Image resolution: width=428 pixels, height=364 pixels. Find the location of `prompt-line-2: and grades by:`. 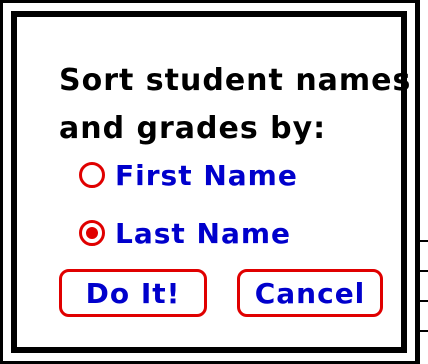

prompt-line-2: and grades by: is located at coordinates (193, 128).